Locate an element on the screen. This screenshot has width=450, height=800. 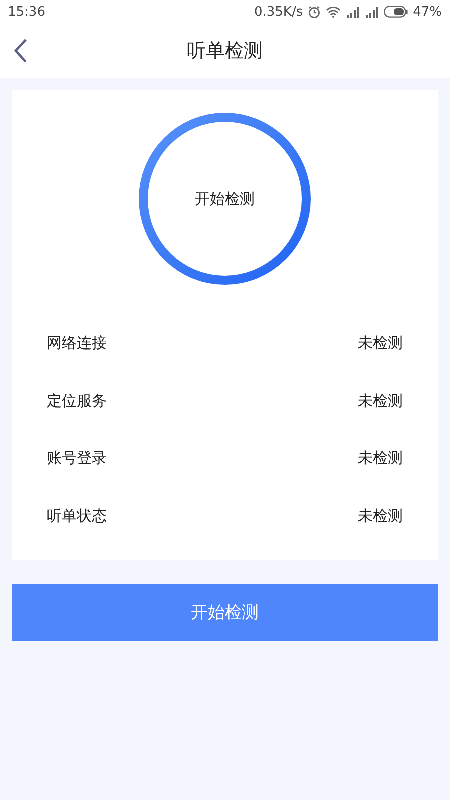
battery-percent: 47% is located at coordinates (427, 12).